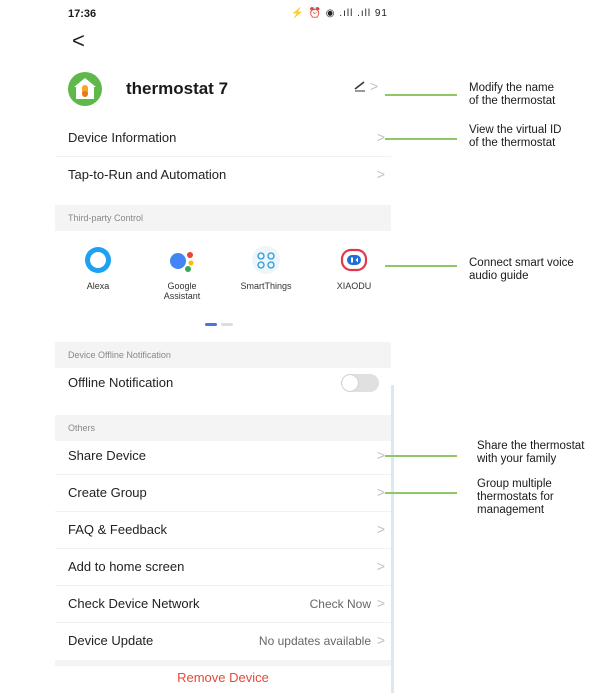 This screenshot has height=699, width=601. I want to click on service-label: XIAODU, so click(354, 286).